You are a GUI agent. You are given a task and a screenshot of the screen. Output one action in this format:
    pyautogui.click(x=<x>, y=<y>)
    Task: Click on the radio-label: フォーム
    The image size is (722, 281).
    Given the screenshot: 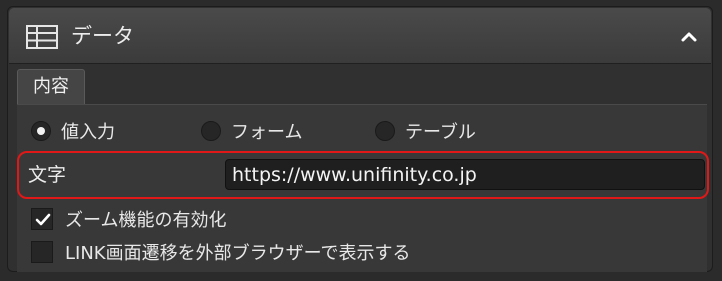 What is the action you would take?
    pyautogui.click(x=267, y=132)
    